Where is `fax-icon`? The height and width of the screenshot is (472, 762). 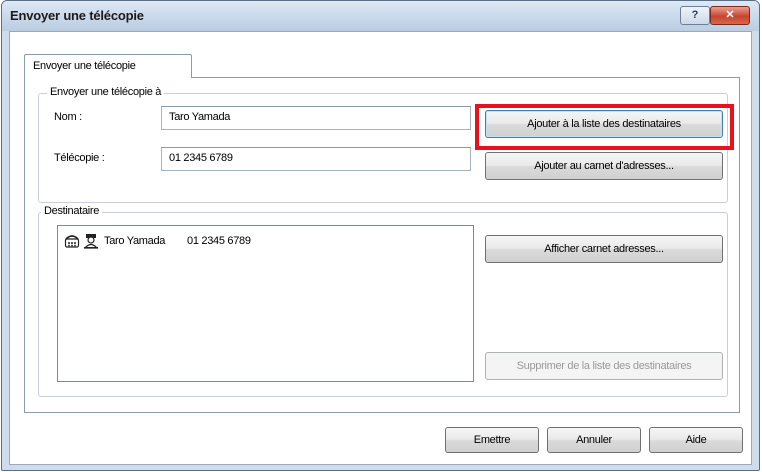 fax-icon is located at coordinates (72, 242).